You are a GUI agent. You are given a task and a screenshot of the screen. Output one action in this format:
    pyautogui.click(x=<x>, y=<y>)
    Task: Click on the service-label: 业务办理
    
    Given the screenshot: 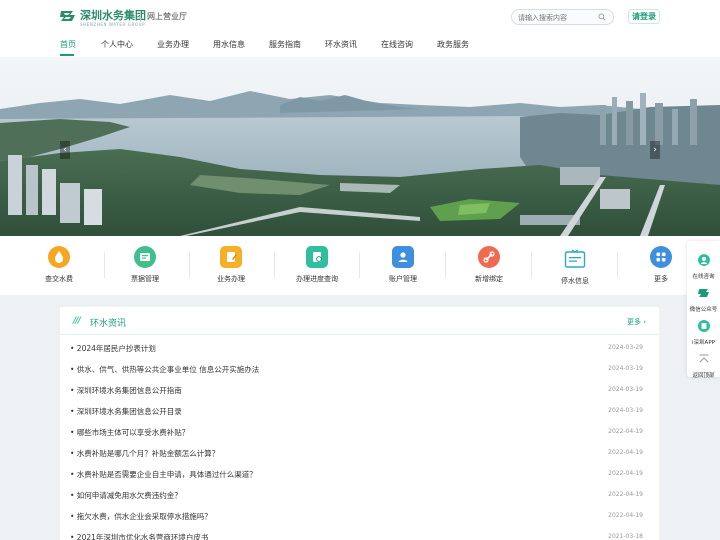 What is the action you would take?
    pyautogui.click(x=231, y=279)
    